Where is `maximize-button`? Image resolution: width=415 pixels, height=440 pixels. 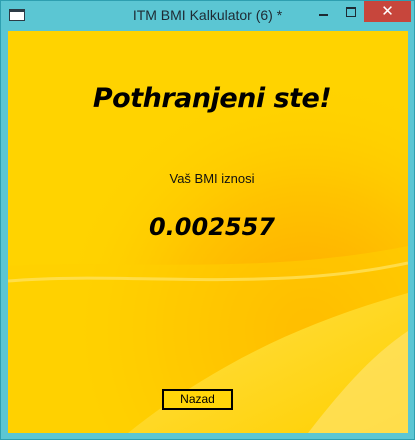
maximize-button is located at coordinates (350, 11).